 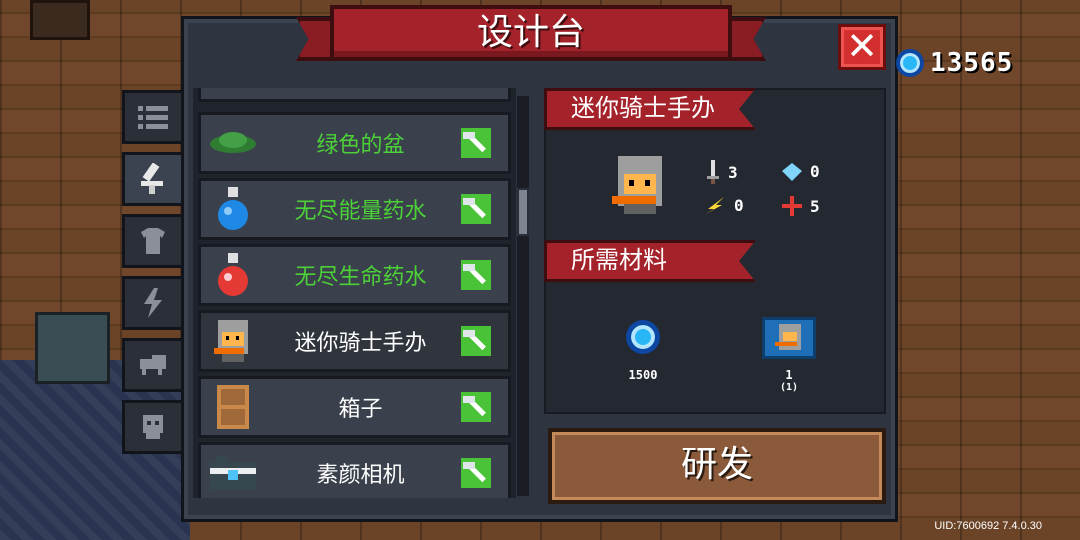 I want to click on material-owned: (1), so click(x=789, y=387).